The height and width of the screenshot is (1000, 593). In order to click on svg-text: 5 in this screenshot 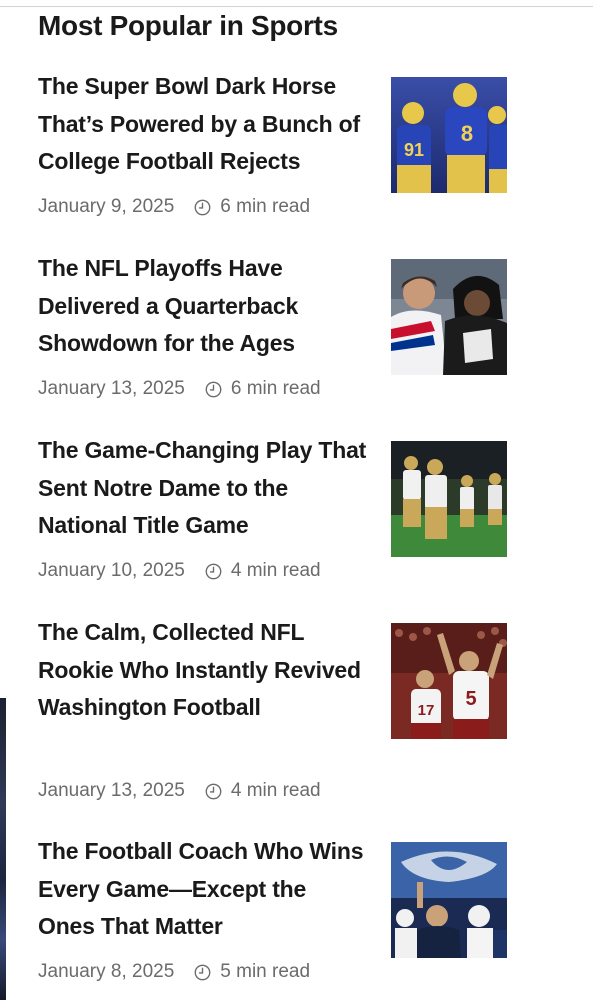, I will do `click(470, 699)`.